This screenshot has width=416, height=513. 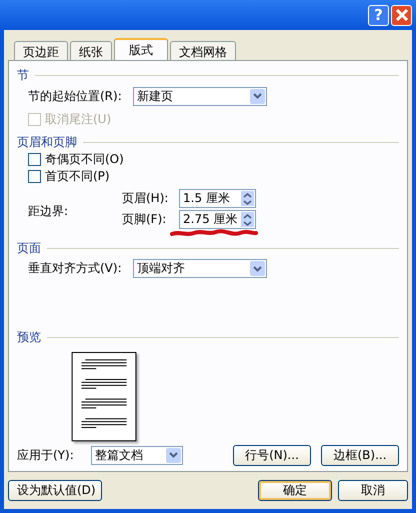 I want to click on close-icon, so click(x=401, y=15).